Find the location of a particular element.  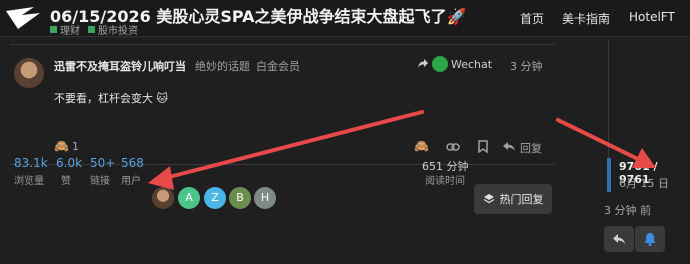

site-logo-icon is located at coordinates (24, 18).